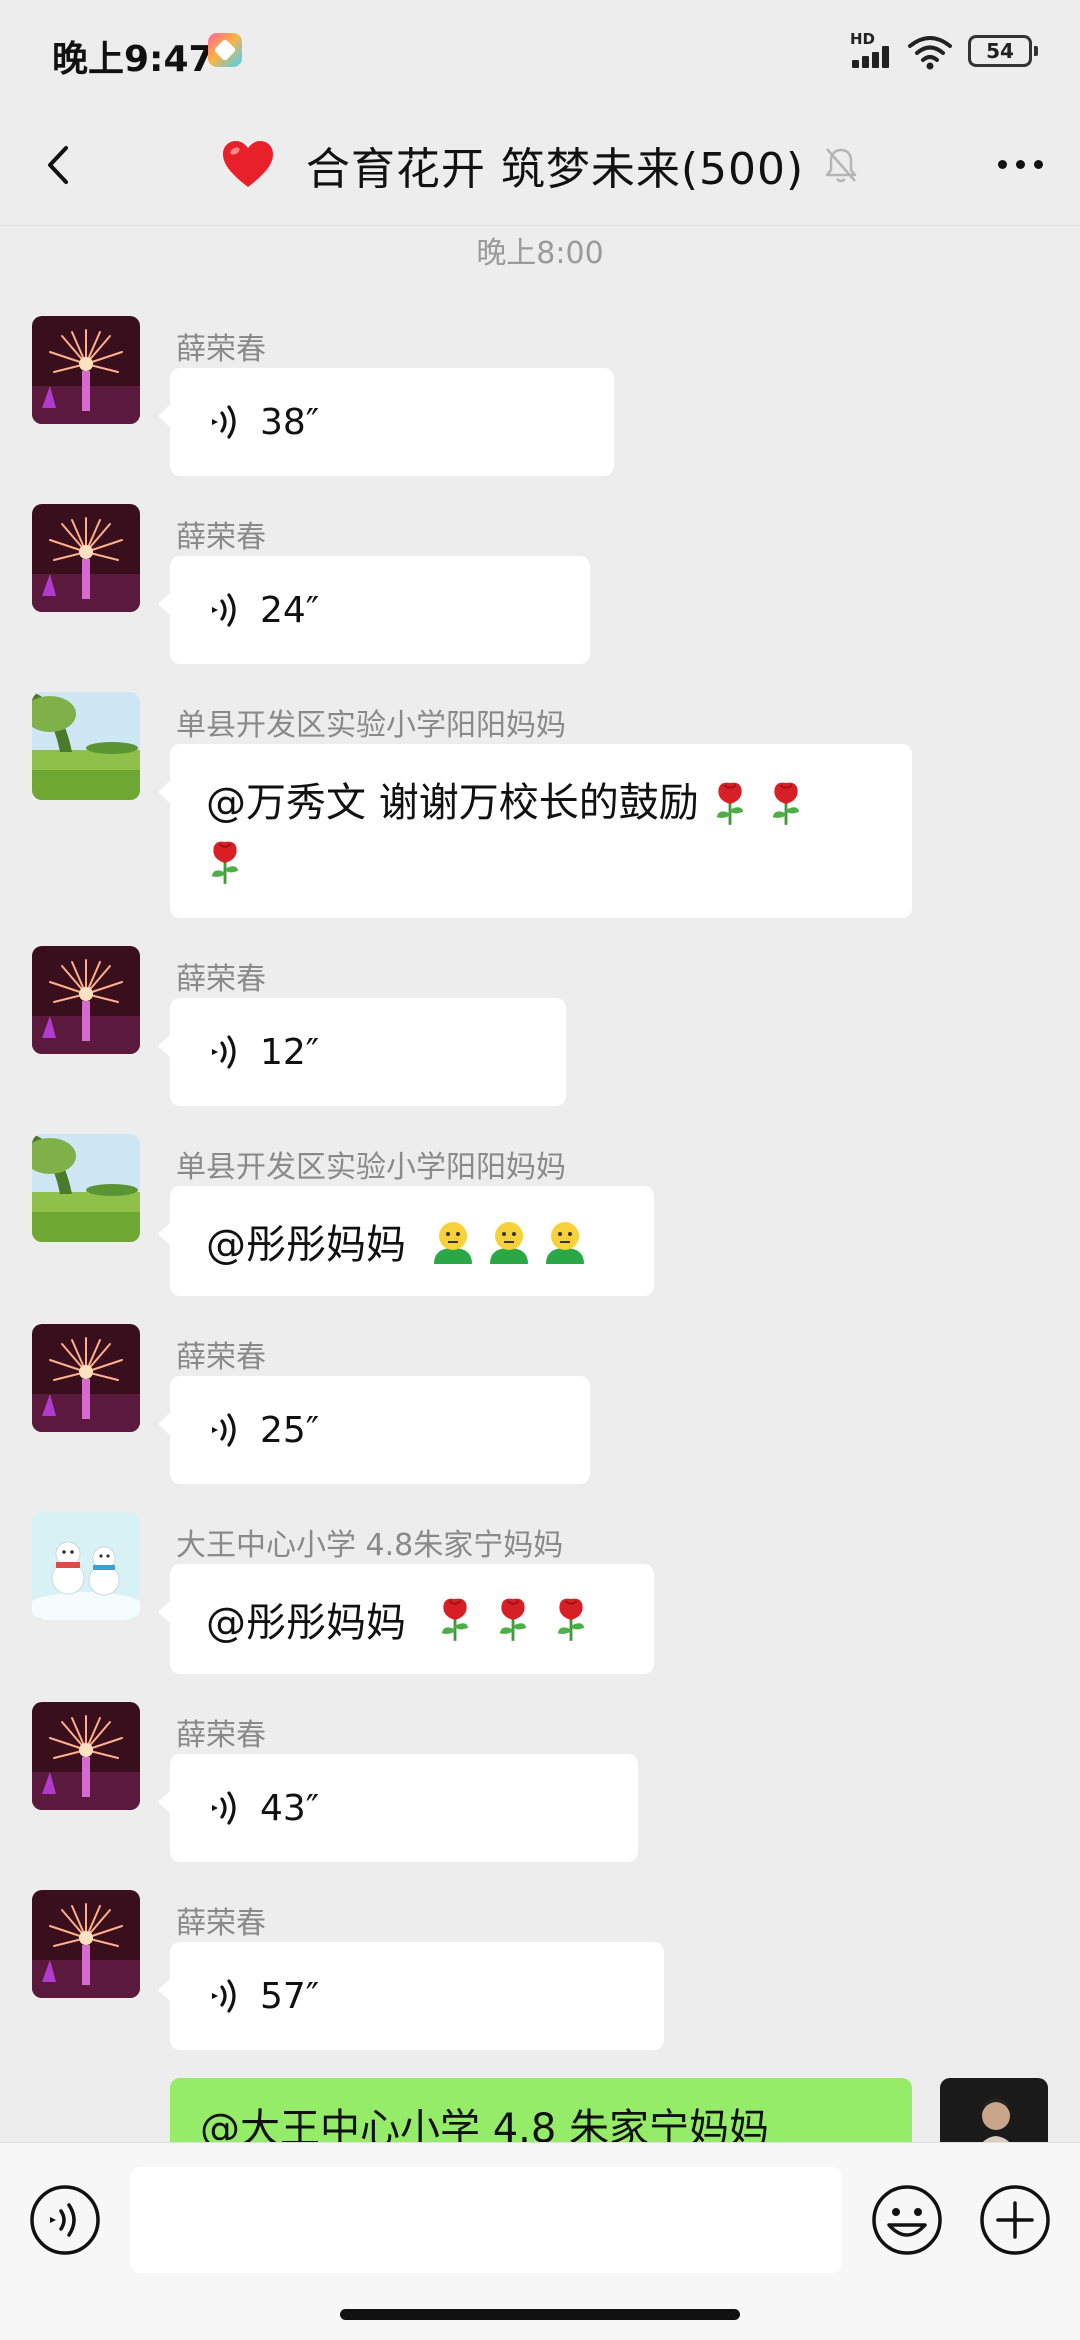 This screenshot has width=1080, height=2340. What do you see at coordinates (290, 1996) in the screenshot?
I see `voice-duration: 57″` at bounding box center [290, 1996].